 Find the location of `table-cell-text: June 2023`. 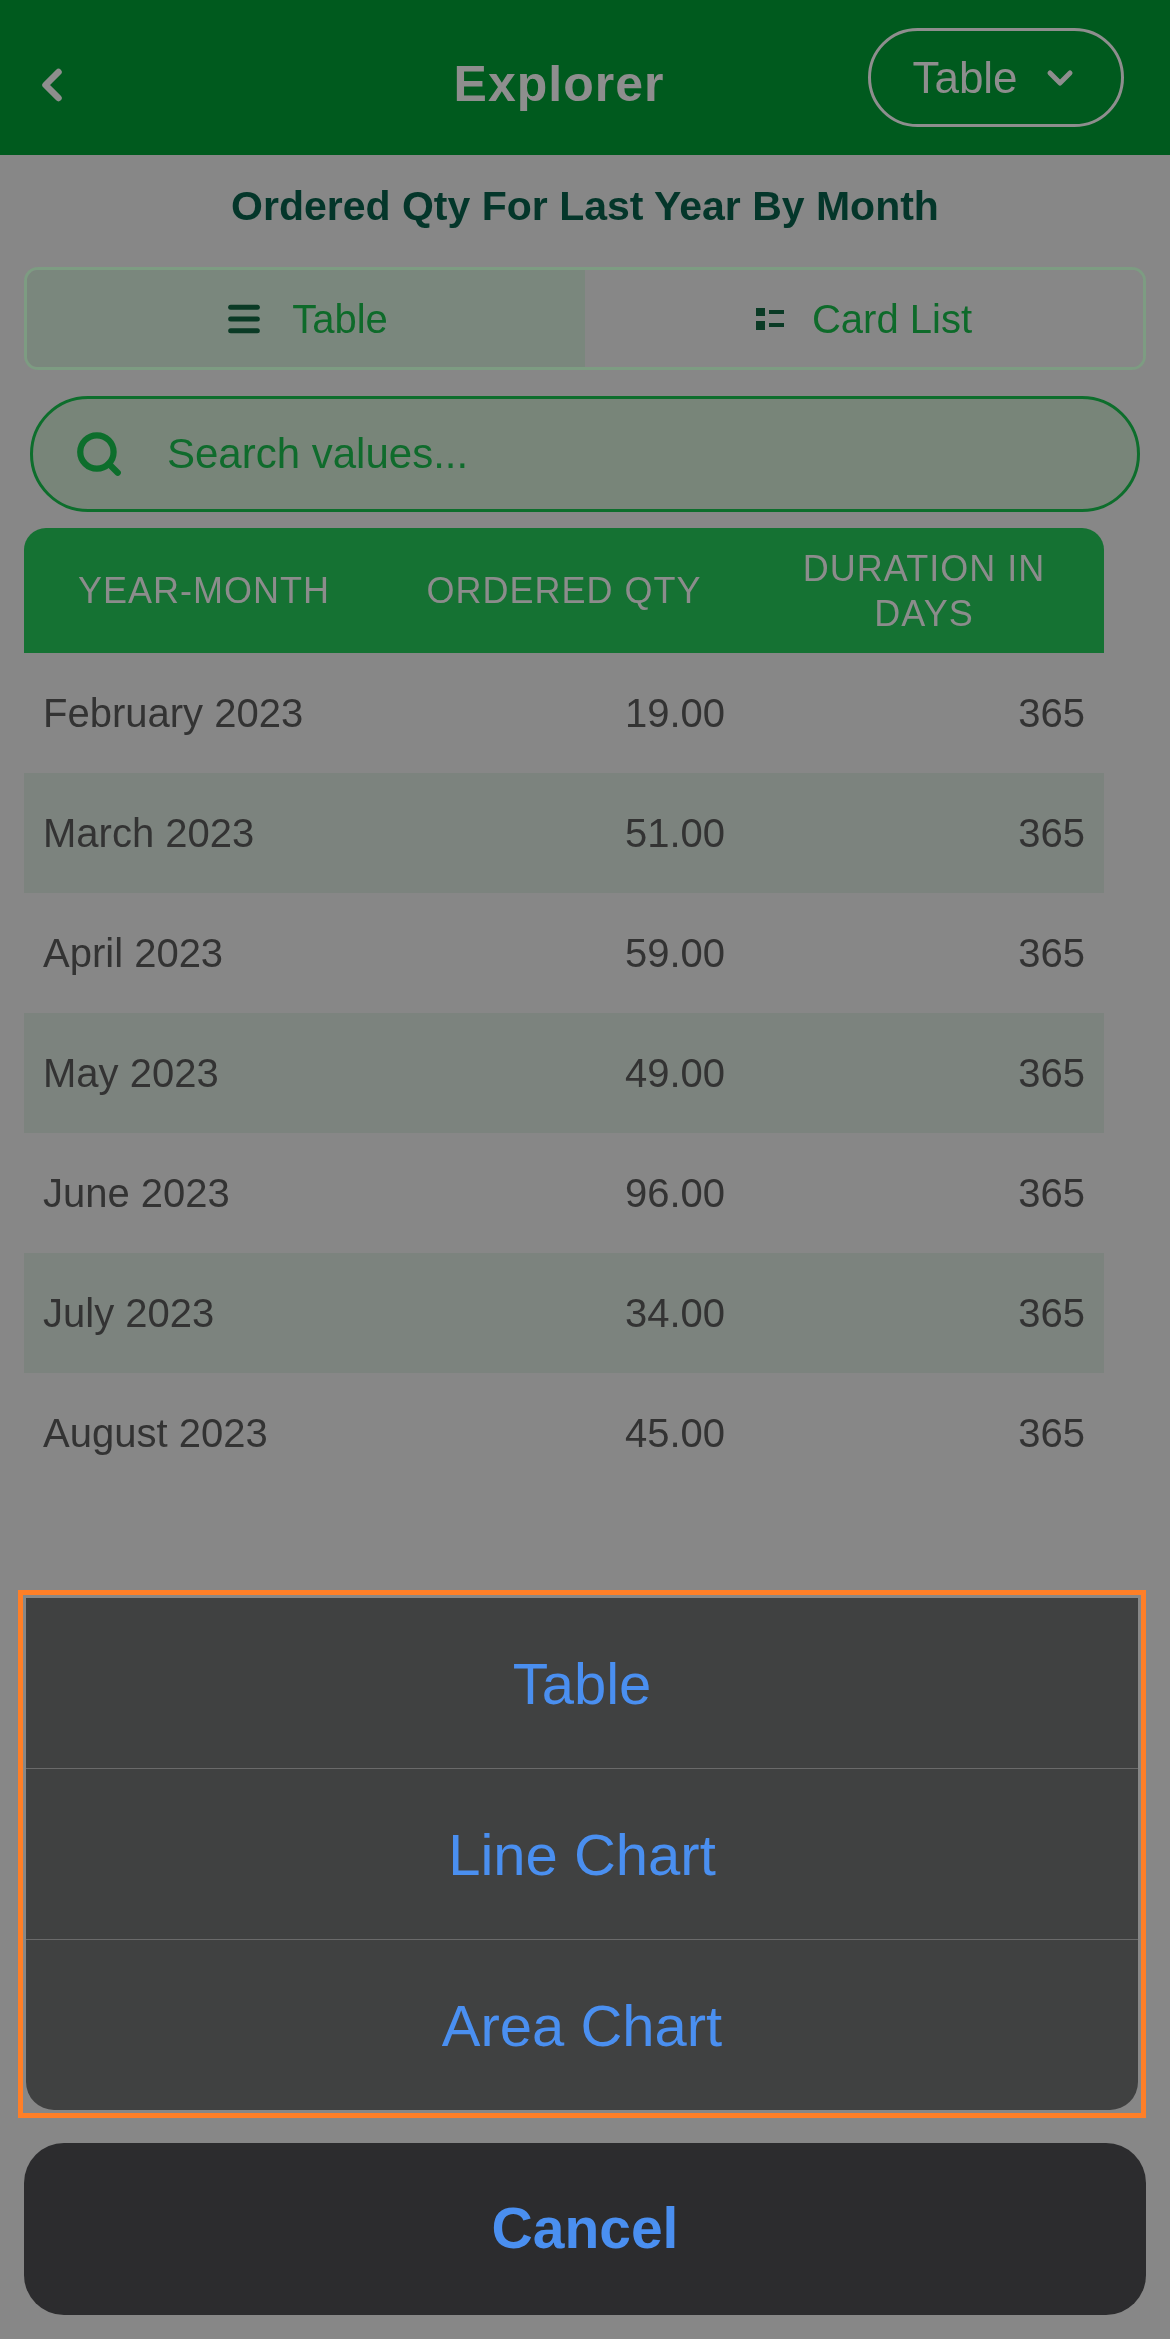

table-cell-text: June 2023 is located at coordinates (136, 1193).